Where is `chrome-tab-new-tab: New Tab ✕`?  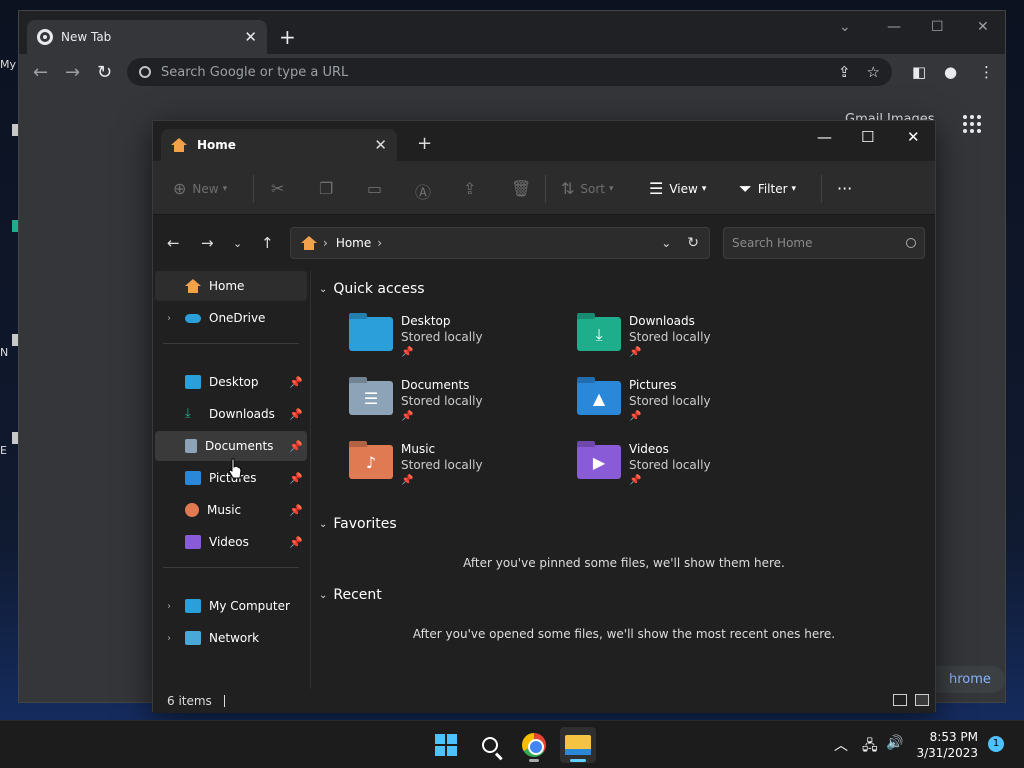
chrome-tab-new-tab: New Tab ✕ is located at coordinates (147, 37).